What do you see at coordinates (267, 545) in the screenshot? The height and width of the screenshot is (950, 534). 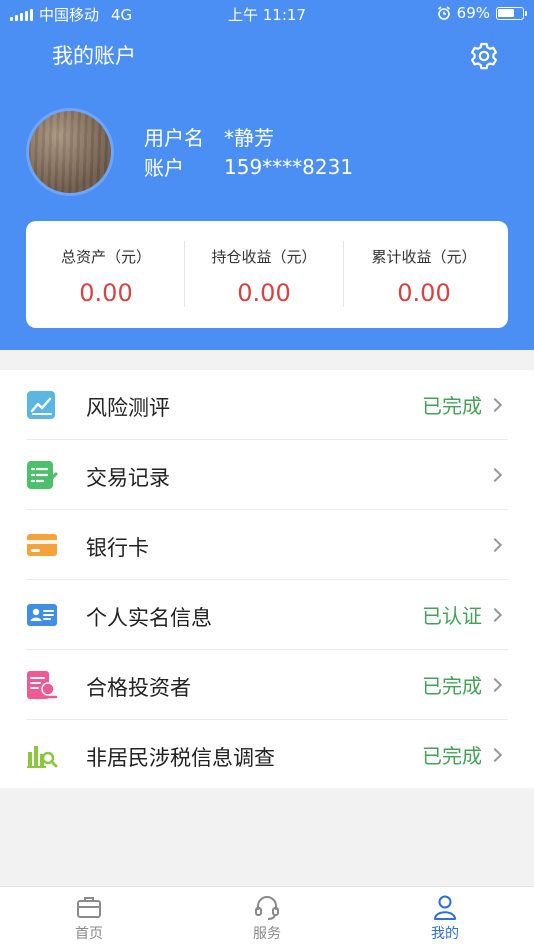 I see `menu-item-bank-card: 银行卡` at bounding box center [267, 545].